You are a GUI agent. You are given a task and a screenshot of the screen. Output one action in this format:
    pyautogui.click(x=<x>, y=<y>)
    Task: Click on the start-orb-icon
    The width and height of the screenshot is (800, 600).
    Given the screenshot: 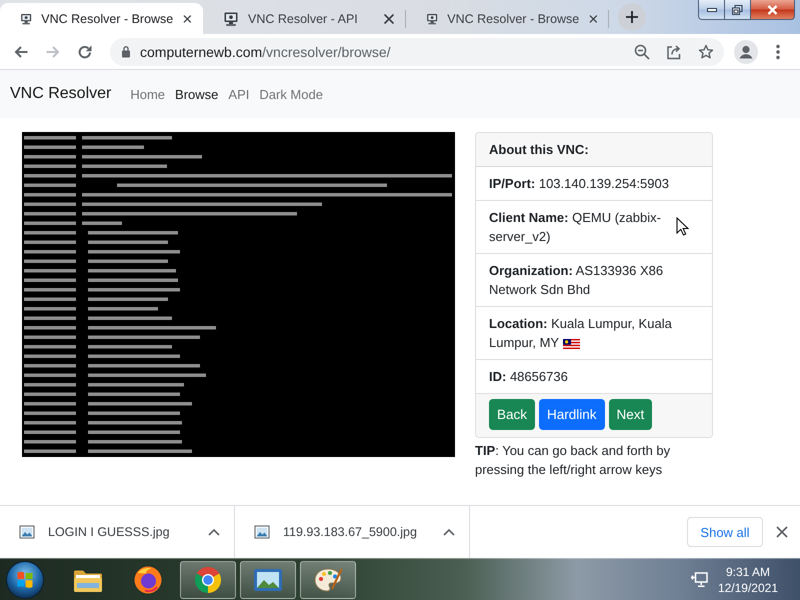 What is the action you would take?
    pyautogui.click(x=25, y=580)
    